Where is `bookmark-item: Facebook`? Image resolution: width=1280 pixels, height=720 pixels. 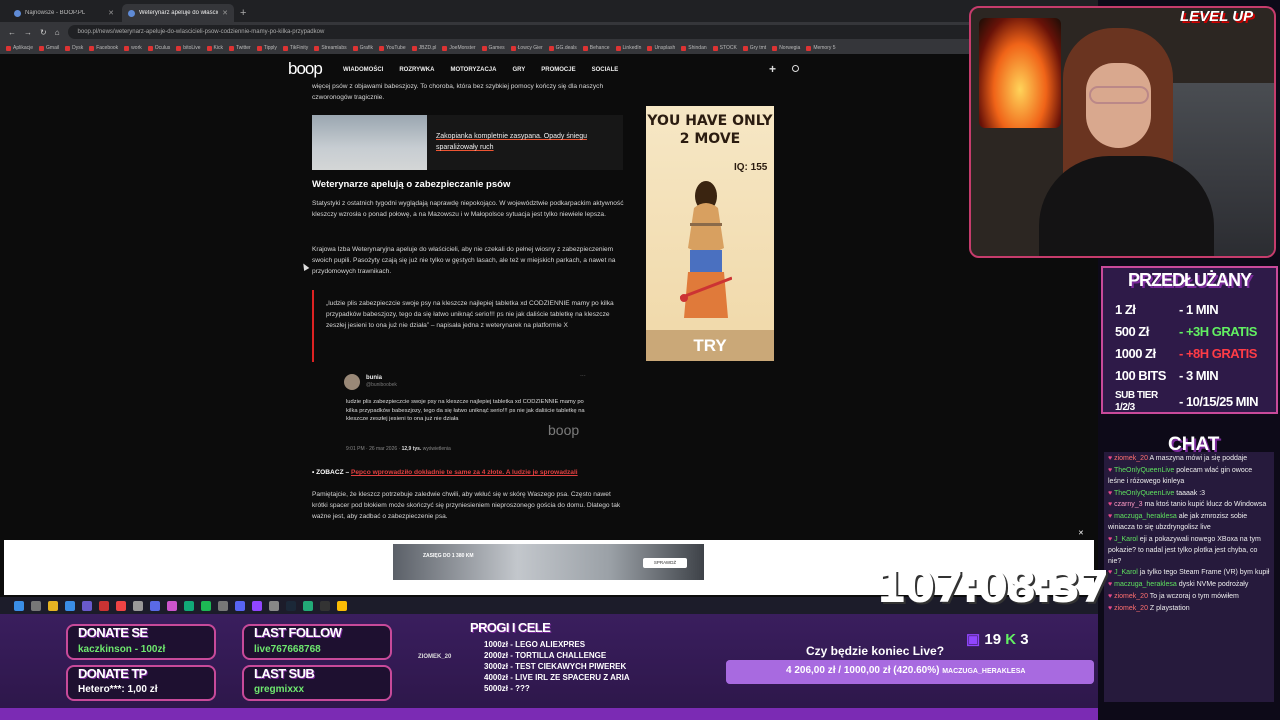
bookmark-item: Facebook is located at coordinates (103, 48).